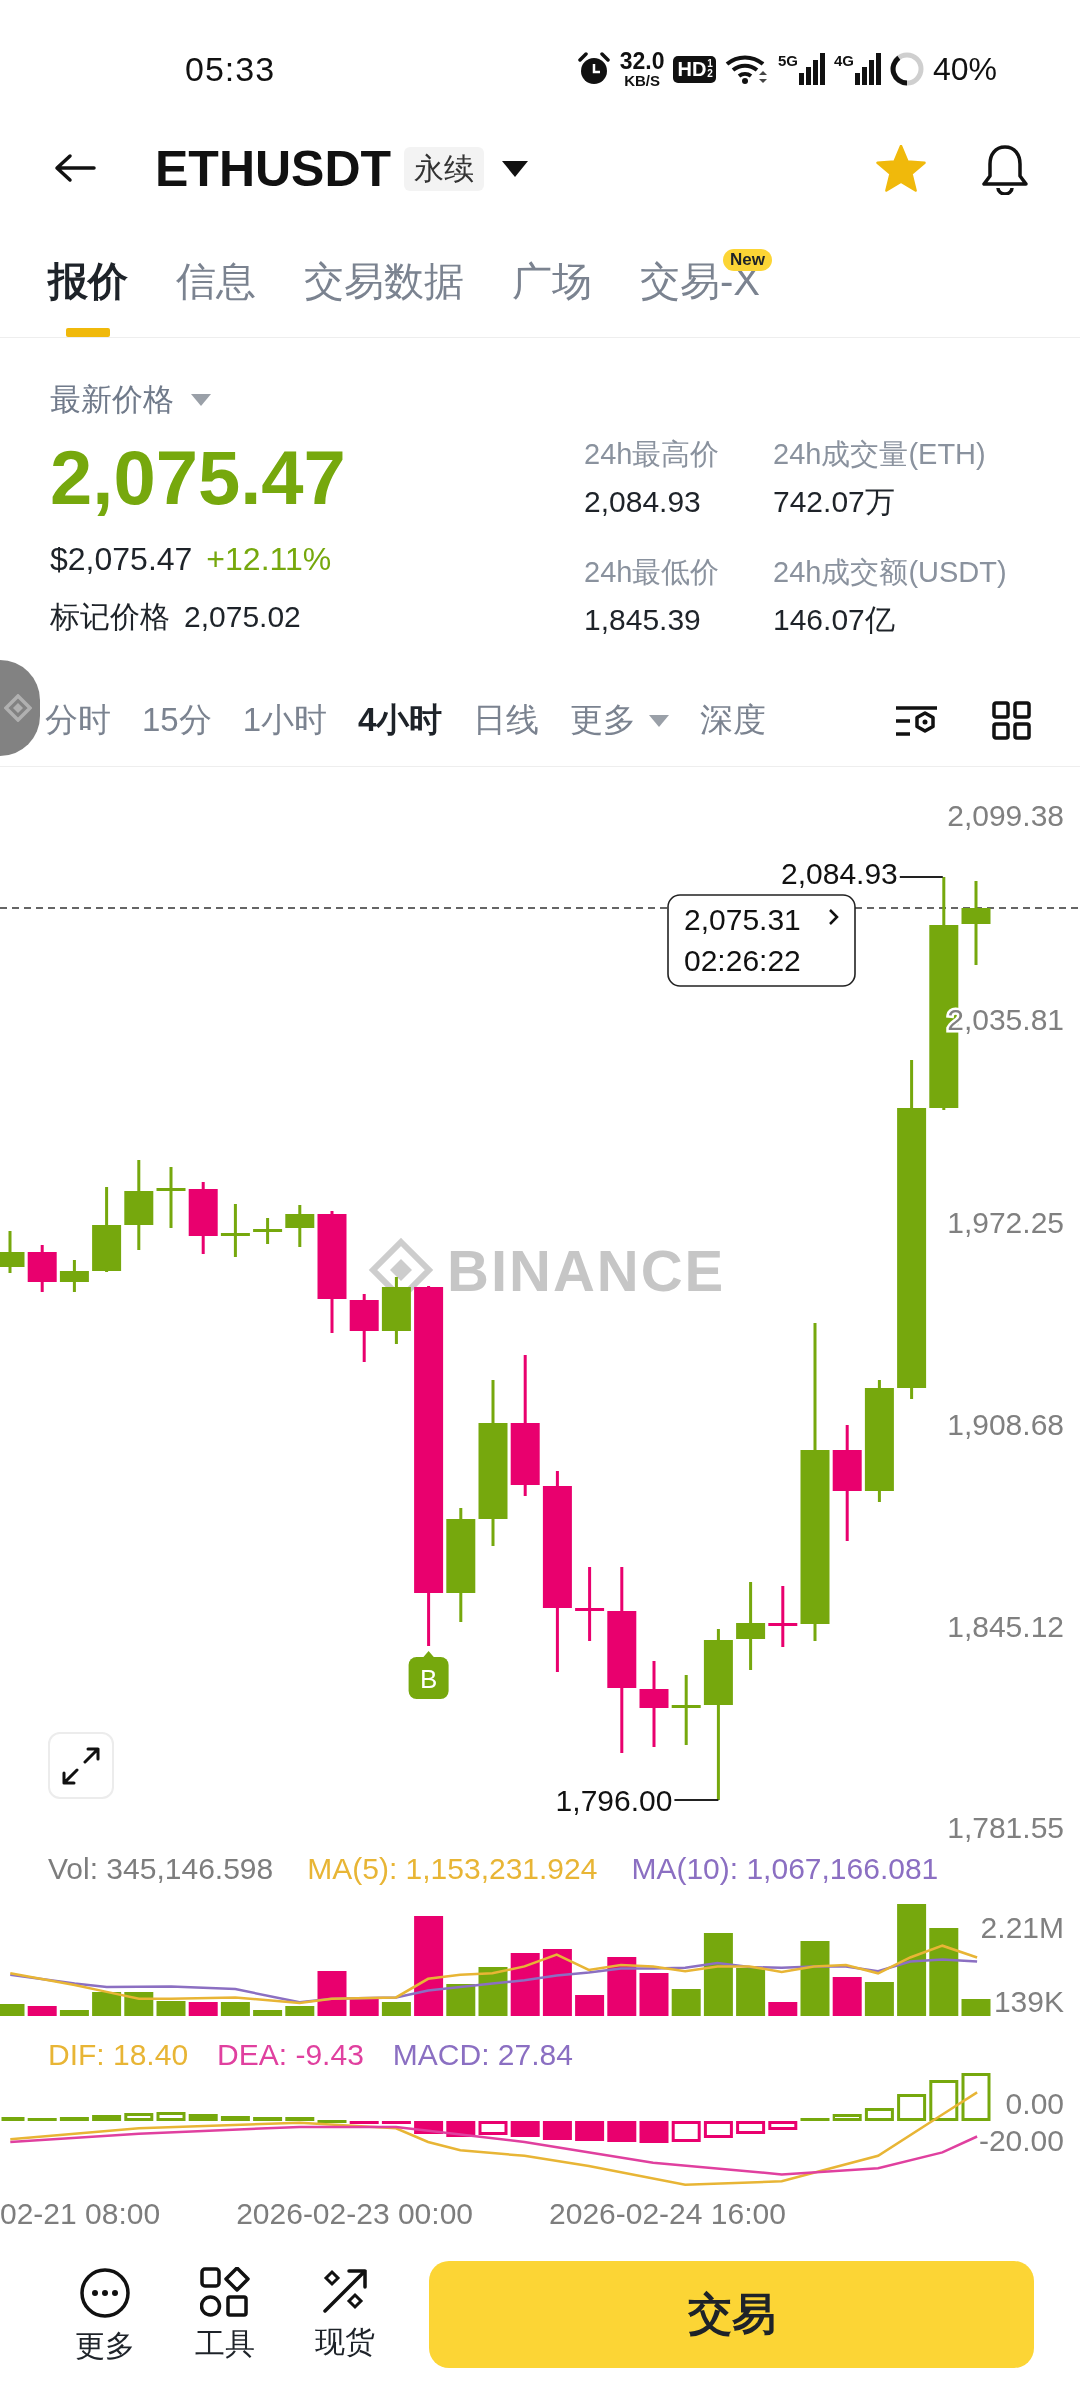 This screenshot has height=2400, width=1080. Describe the element at coordinates (18, 708) in the screenshot. I see `diamond-logo-icon` at that location.